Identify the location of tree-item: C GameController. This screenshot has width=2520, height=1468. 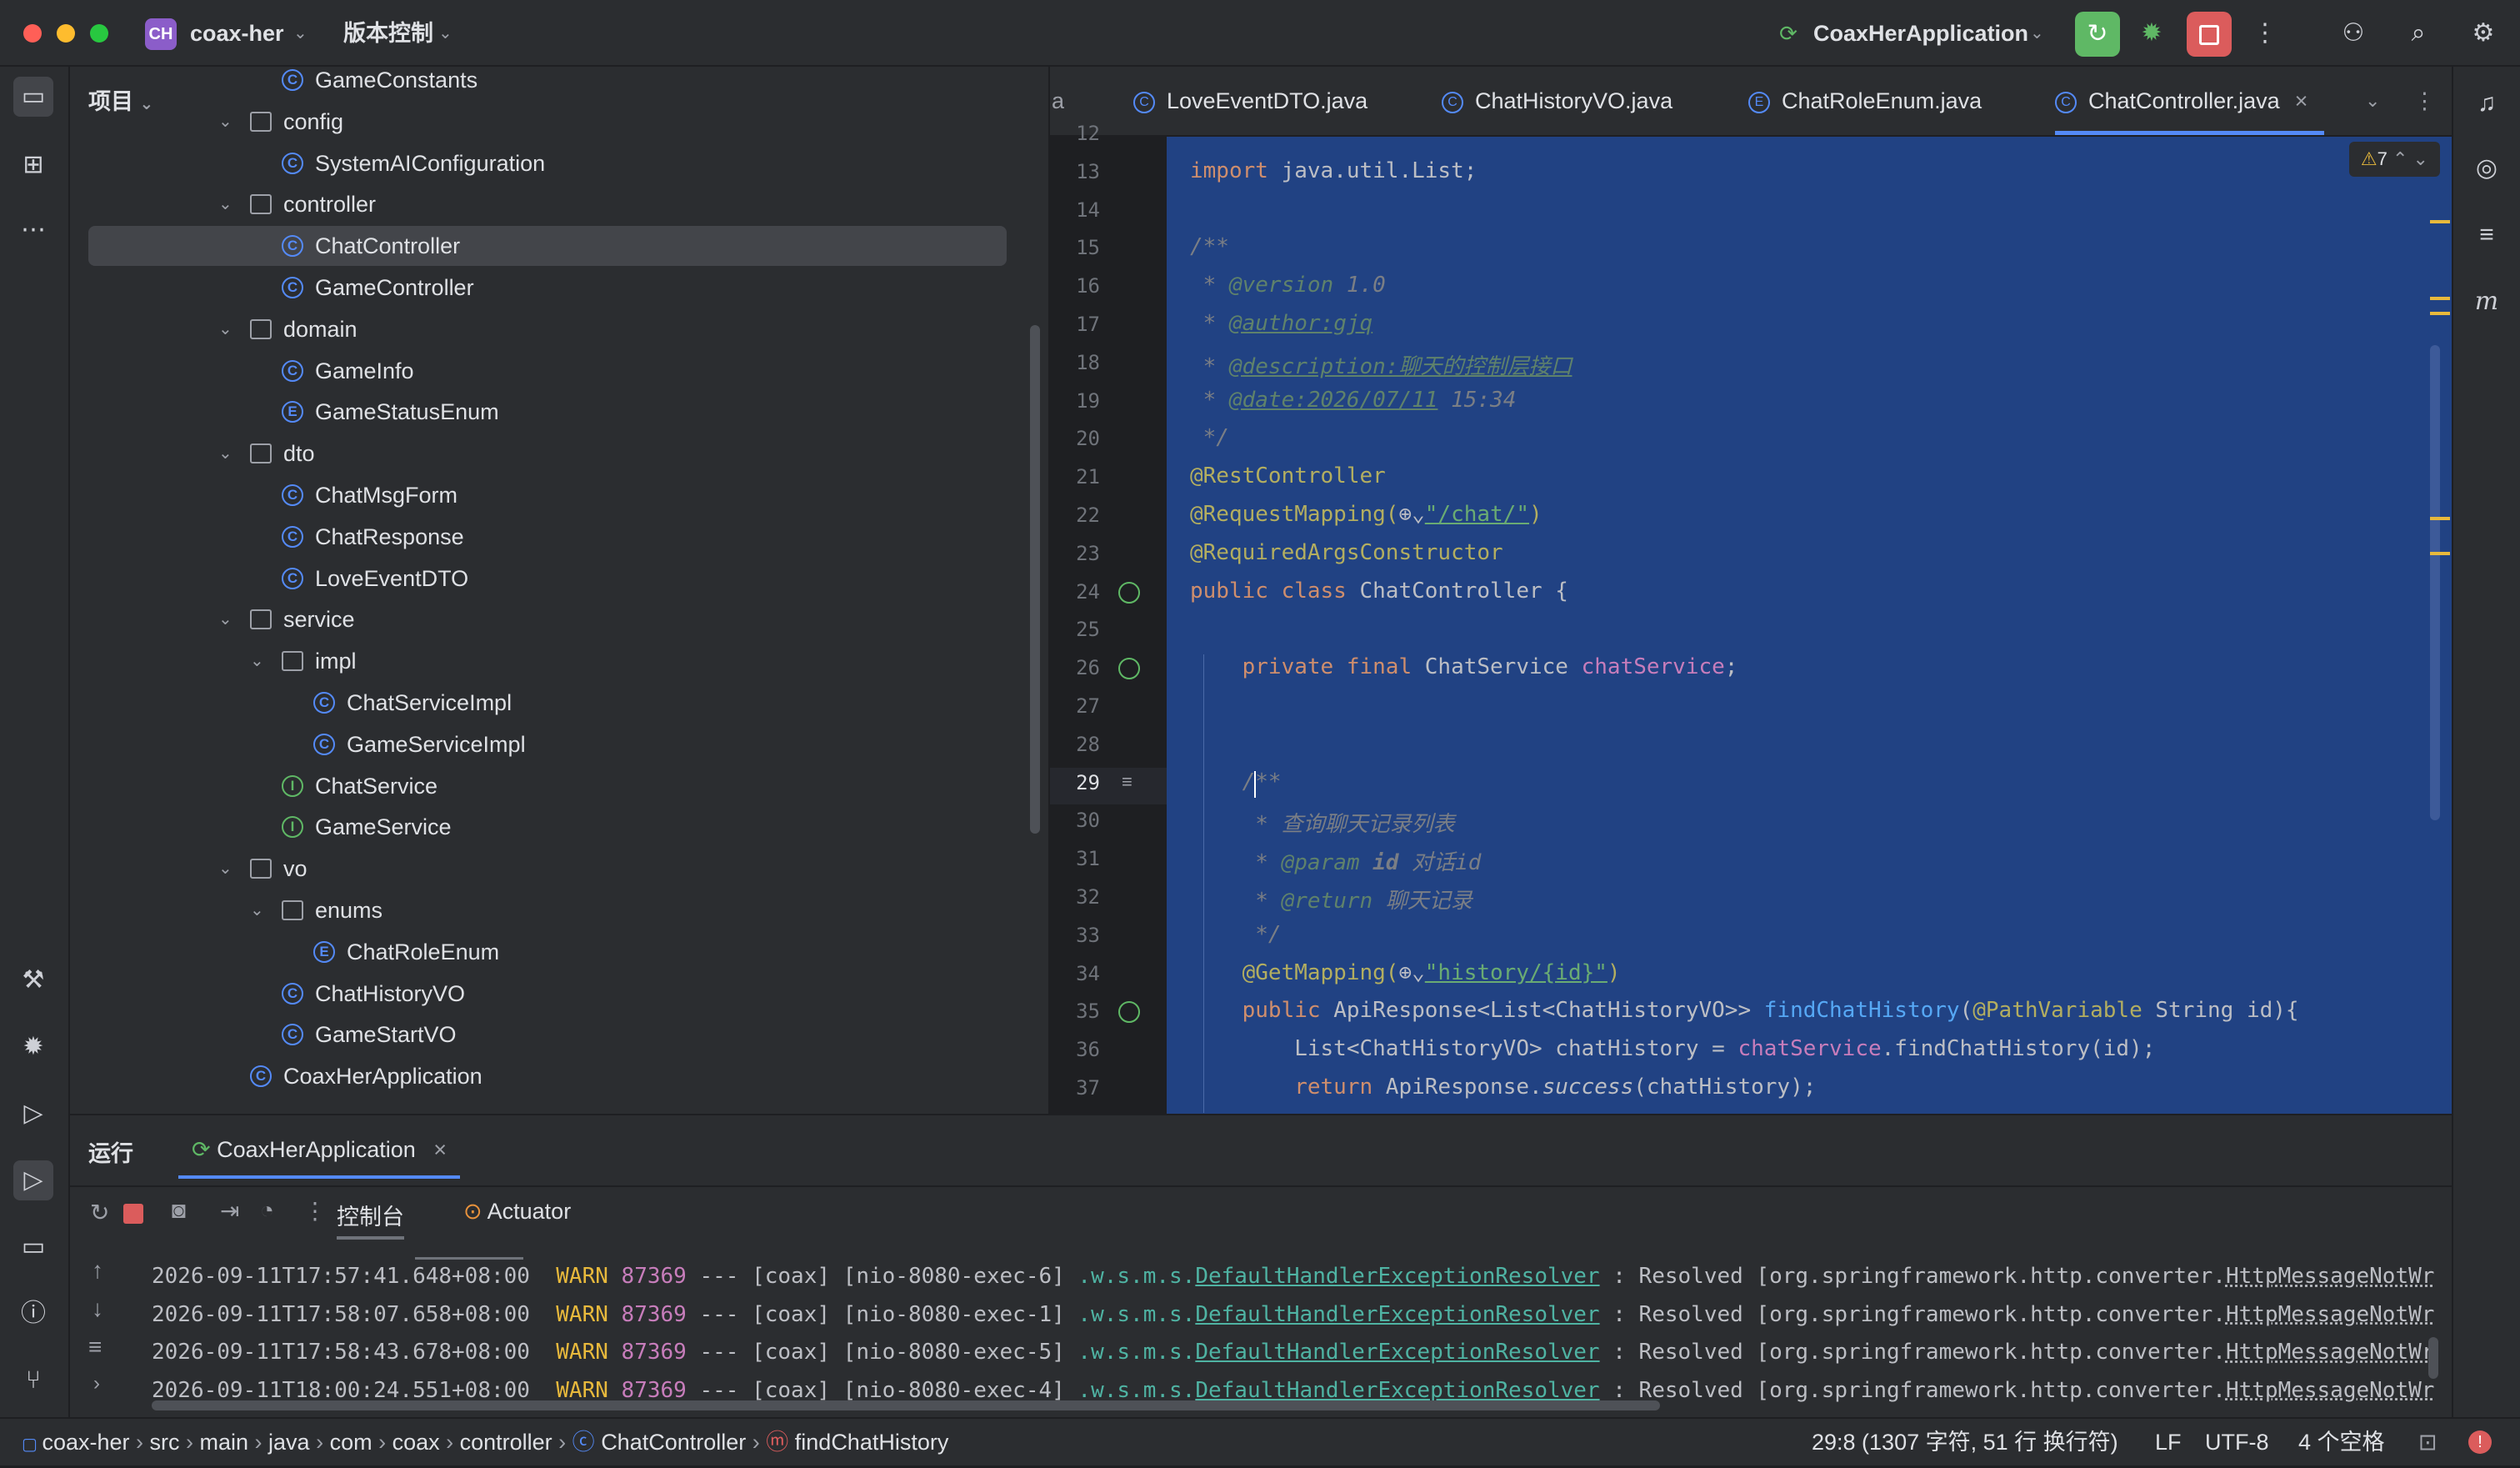
(560, 288).